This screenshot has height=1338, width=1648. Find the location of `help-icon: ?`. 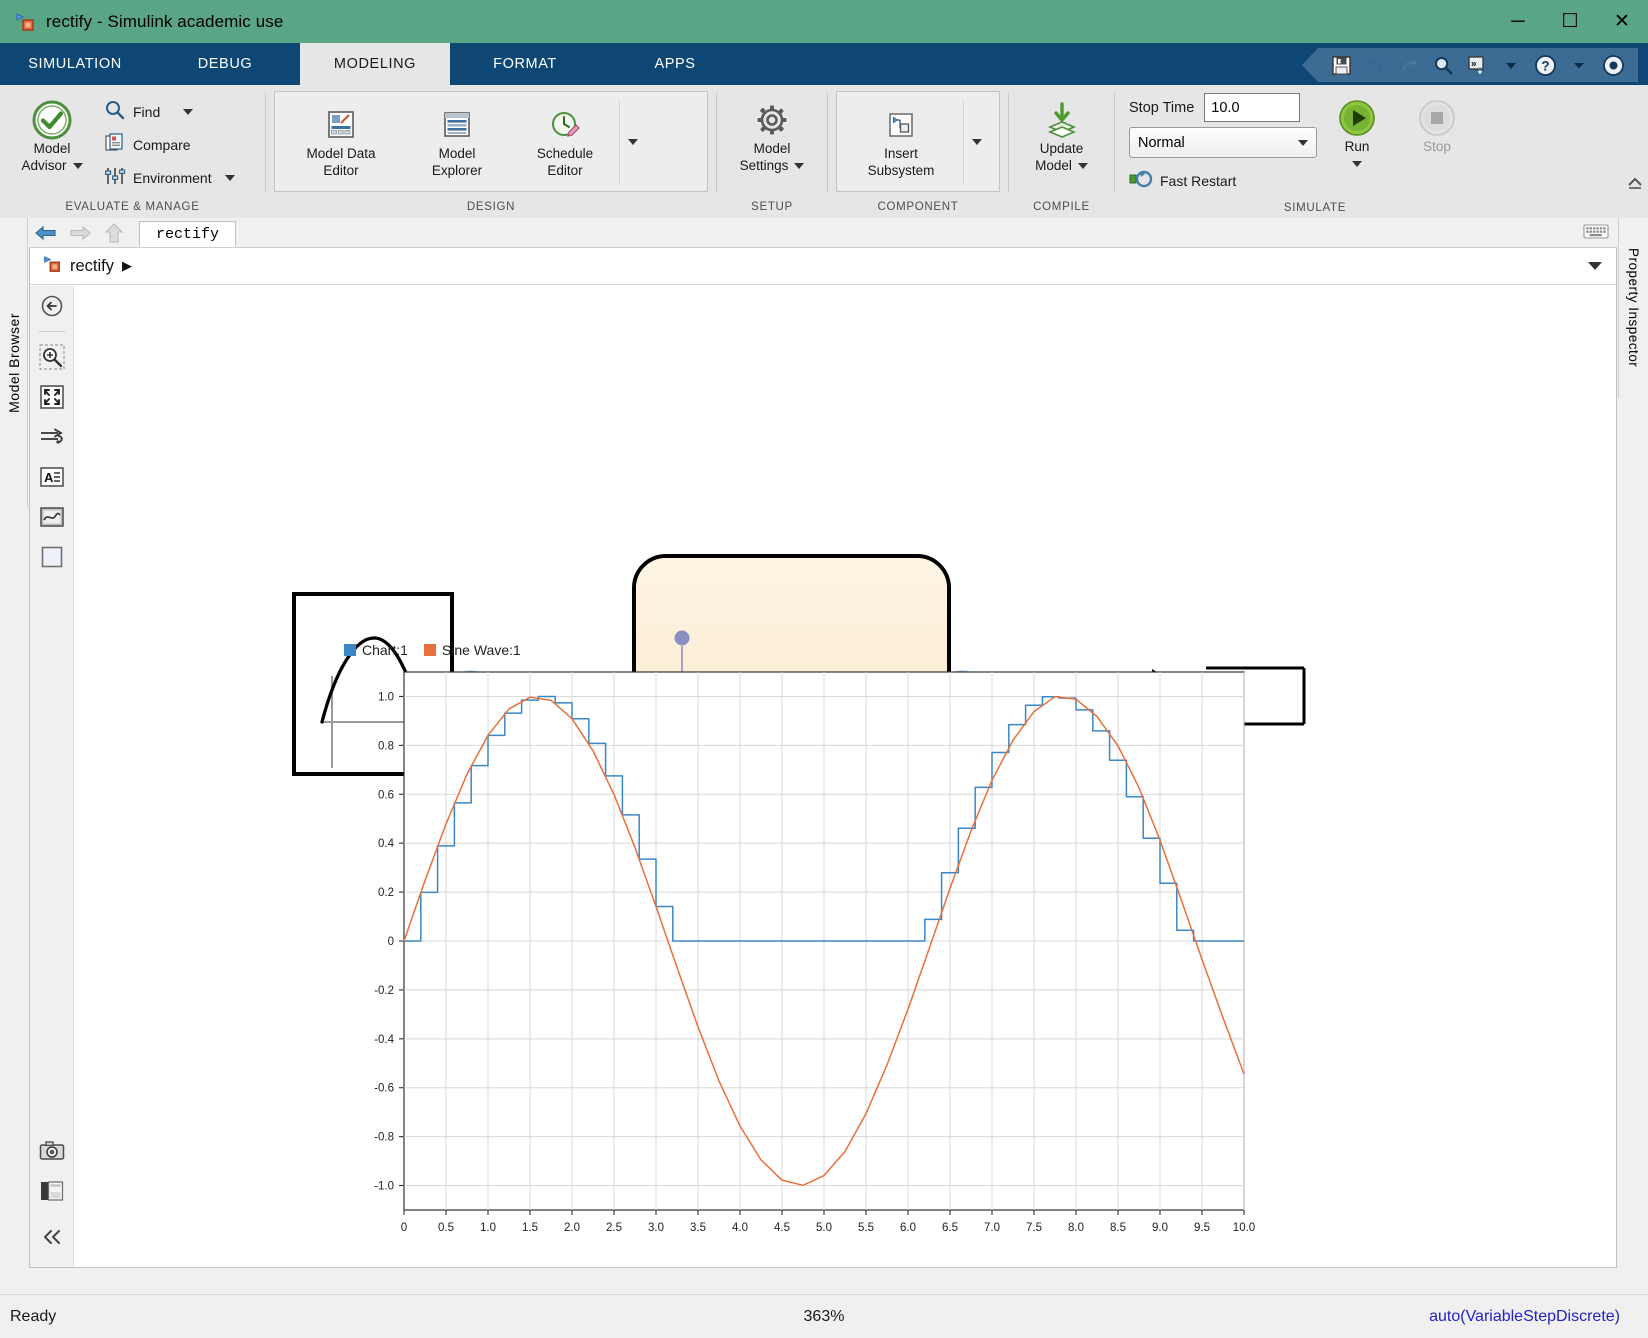

help-icon: ? is located at coordinates (1545, 65).